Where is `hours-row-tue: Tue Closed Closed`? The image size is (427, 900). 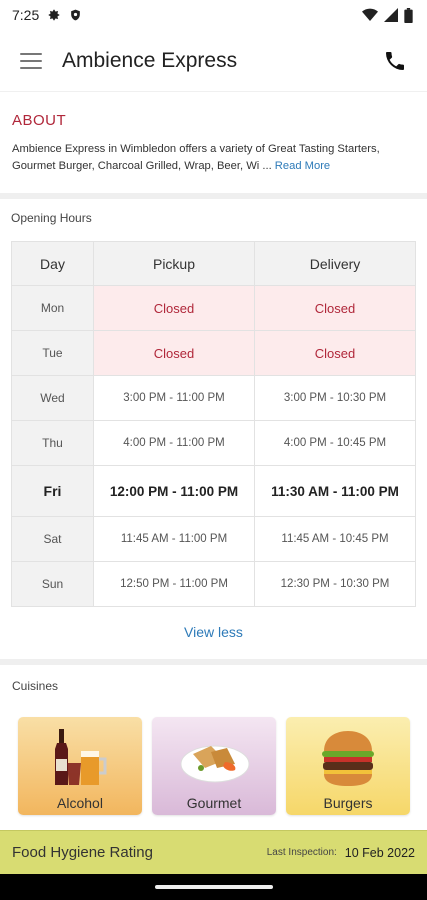
hours-row-tue: Tue Closed Closed is located at coordinates (213, 353).